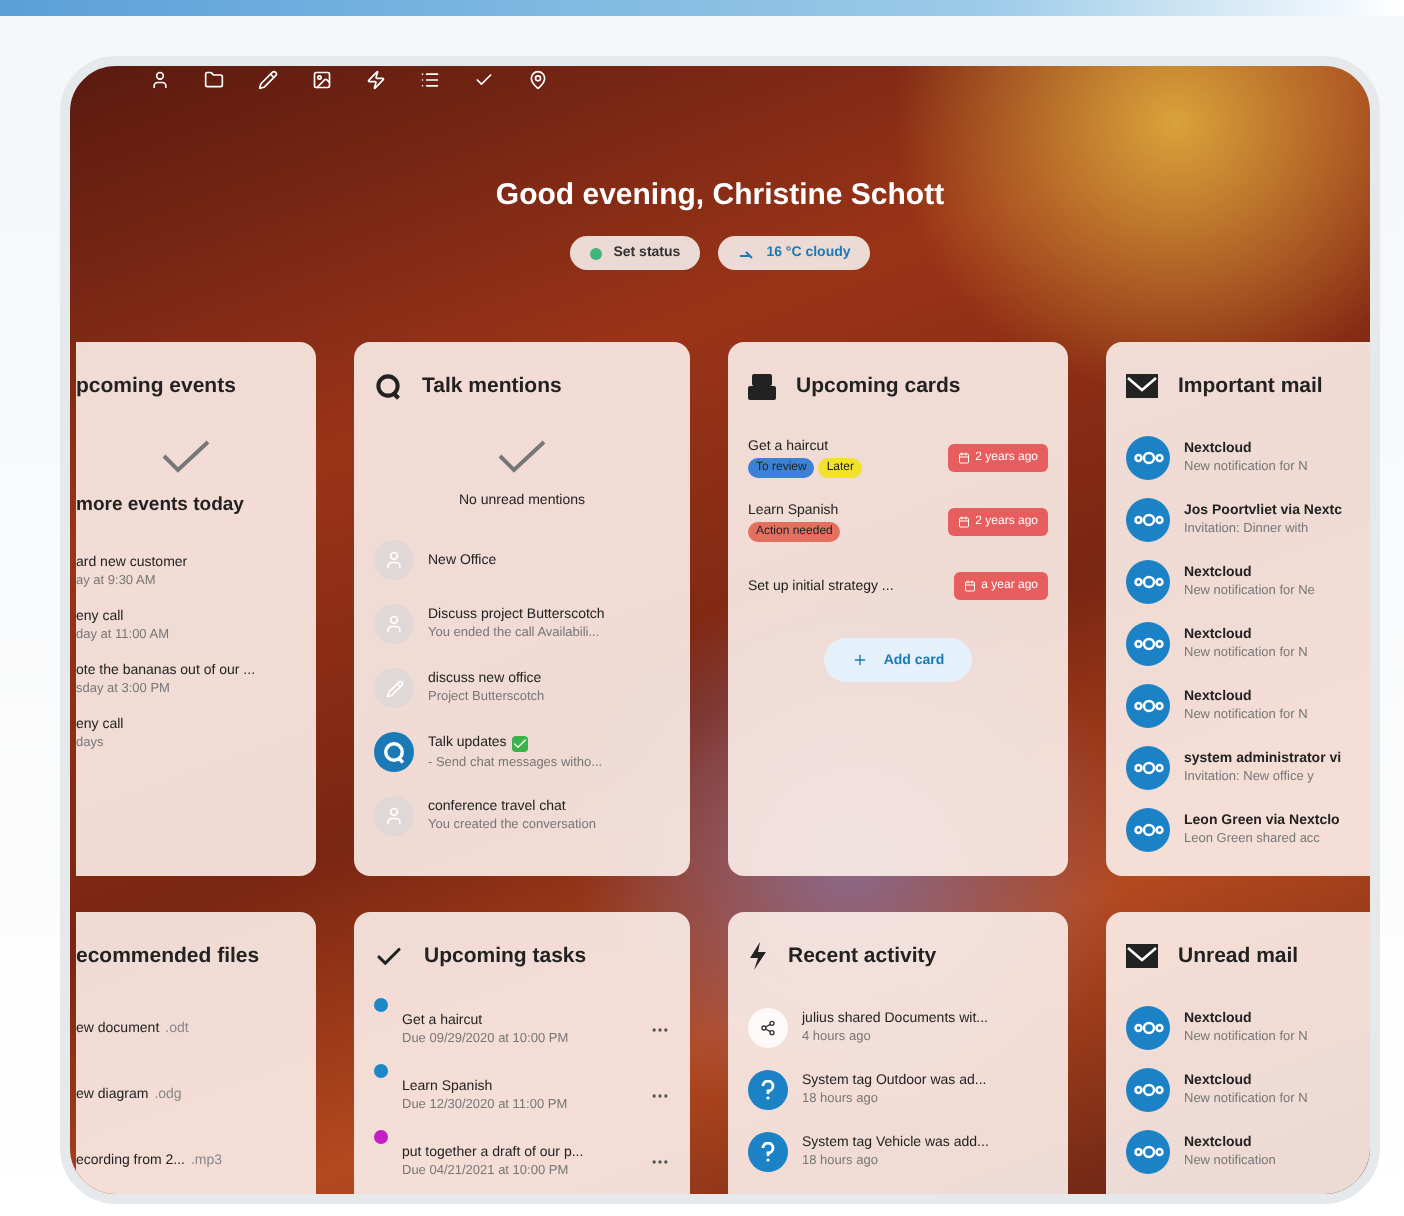 The width and height of the screenshot is (1404, 1216). Describe the element at coordinates (430, 80) in the screenshot. I see `list-icon` at that location.